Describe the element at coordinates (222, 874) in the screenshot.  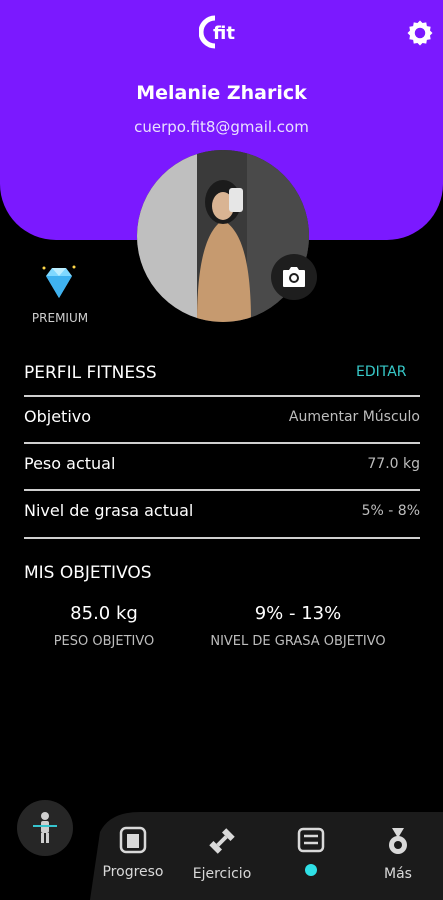
I see `nav-label: Ejercicio` at that location.